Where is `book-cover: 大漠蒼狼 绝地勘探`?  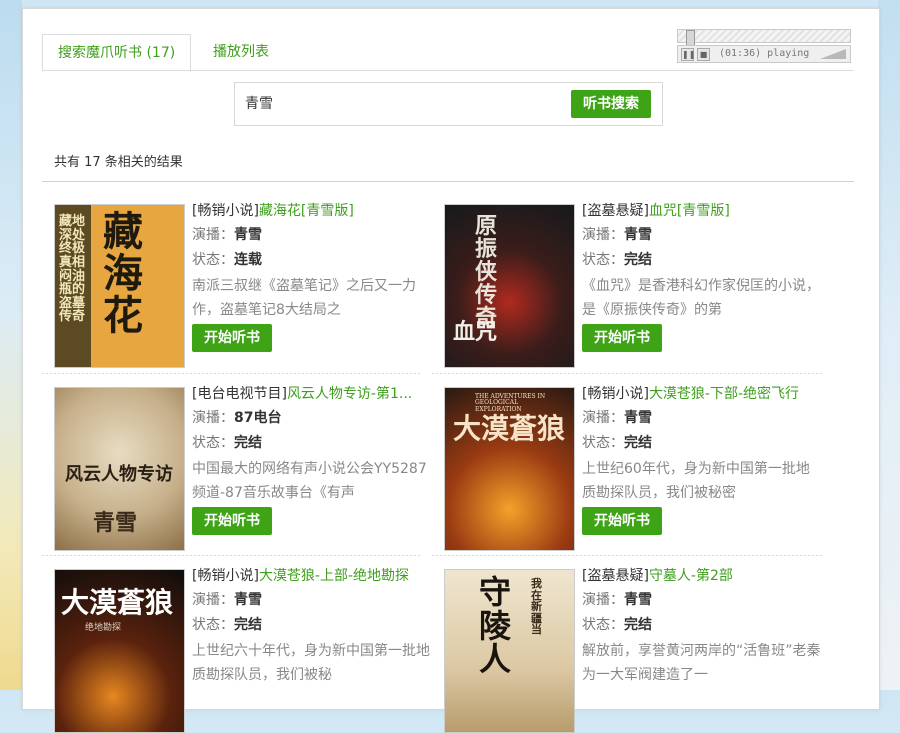 book-cover: 大漠蒼狼 绝地勘探 is located at coordinates (119, 651).